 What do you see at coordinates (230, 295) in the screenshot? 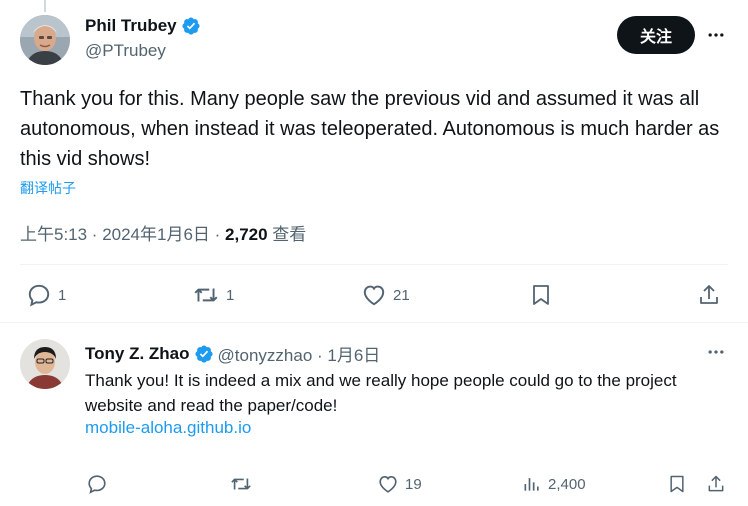
I see `retweet-count: 1` at bounding box center [230, 295].